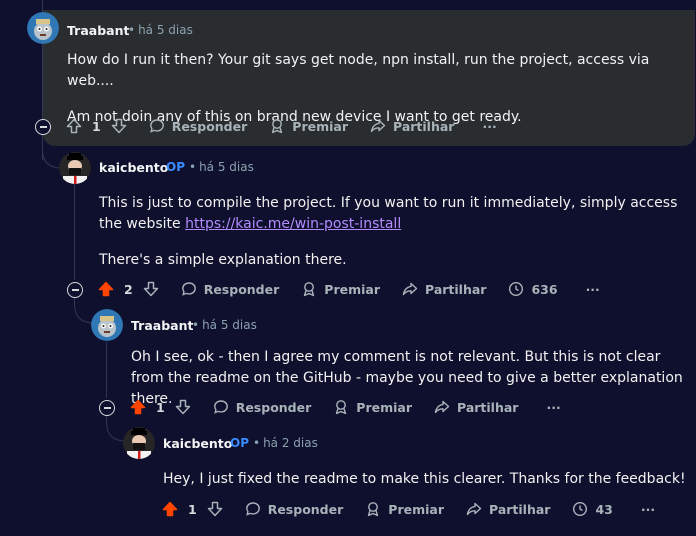 The height and width of the screenshot is (536, 696). Describe the element at coordinates (223, 260) in the screenshot. I see `comment-paragraph: There's a simple explanation there.` at that location.